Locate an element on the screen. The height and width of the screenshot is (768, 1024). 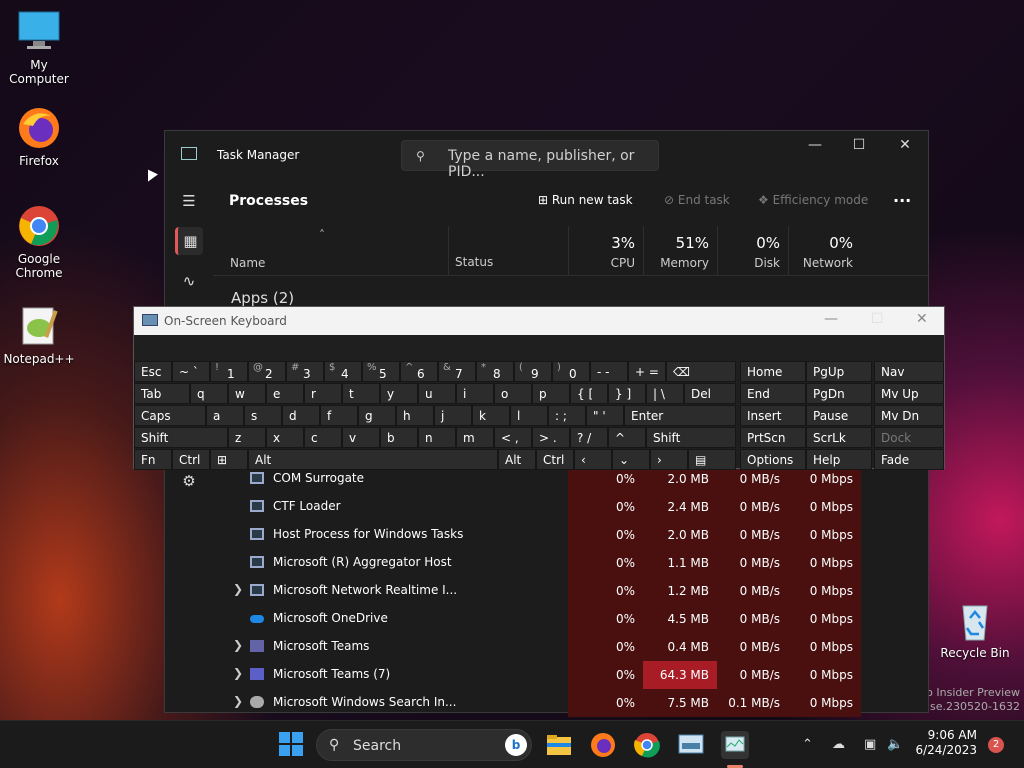
column-cpu: 3% CPU is located at coordinates (605, 251).